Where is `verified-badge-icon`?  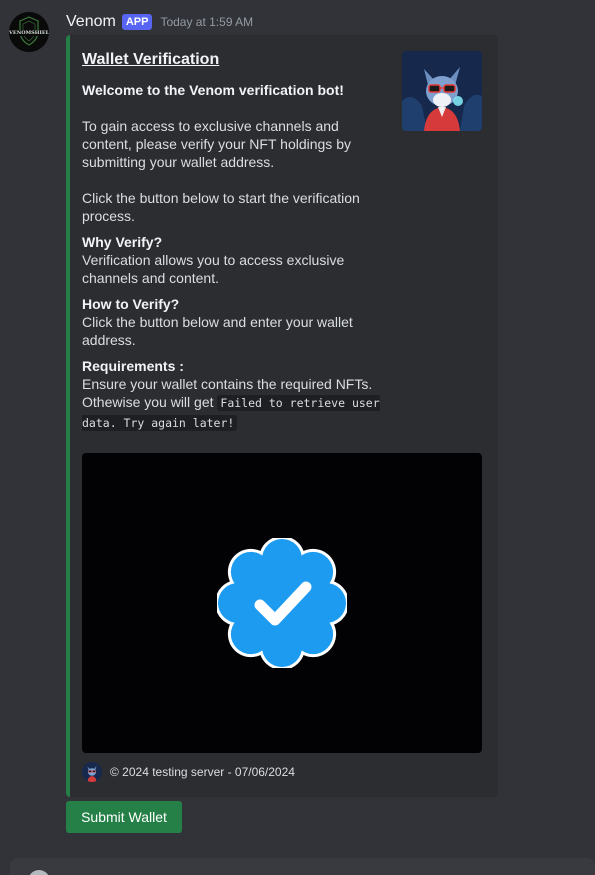 verified-badge-icon is located at coordinates (282, 603).